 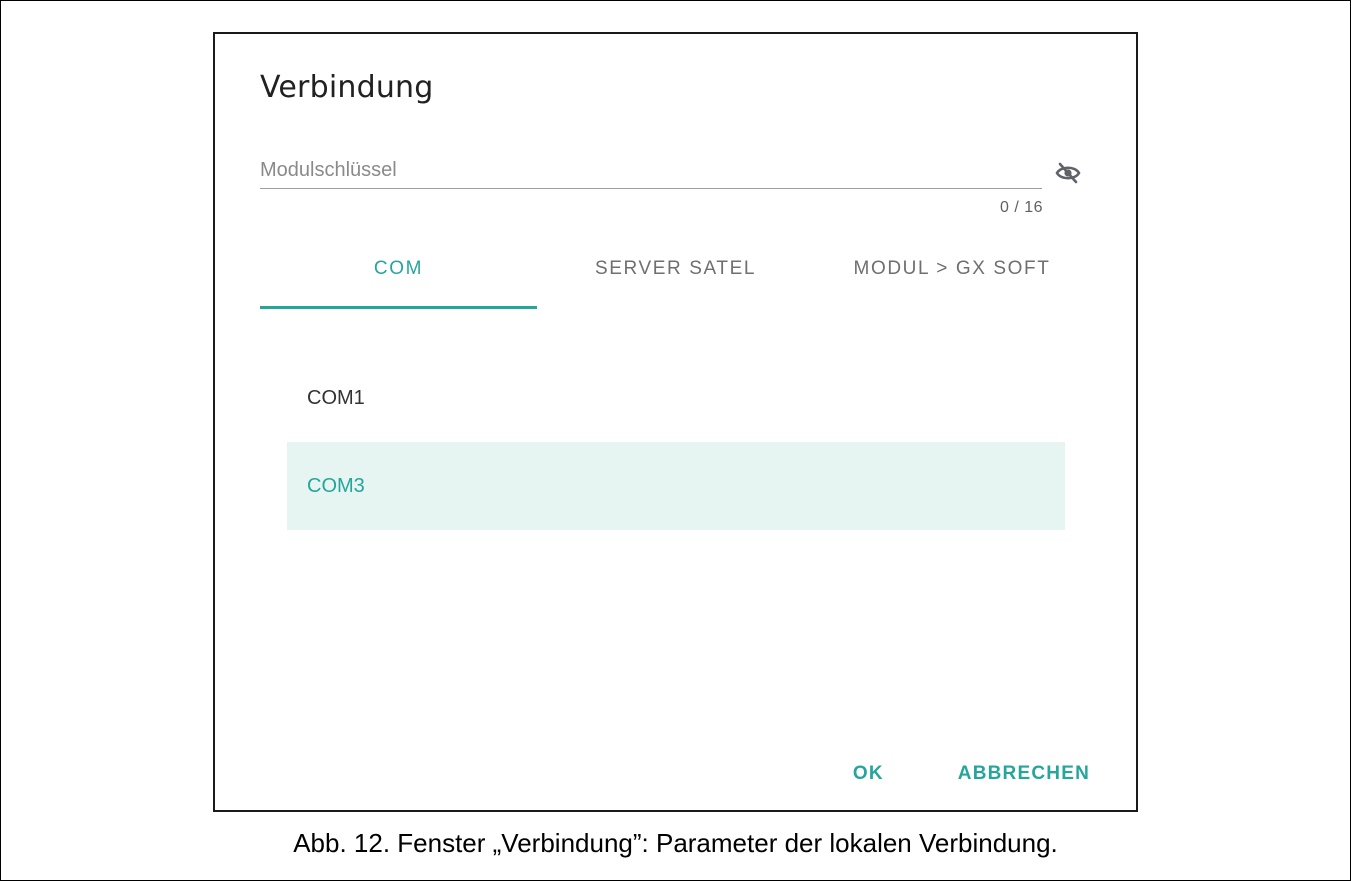 I want to click on cancel-button: ABBRECHEN, so click(x=1024, y=774).